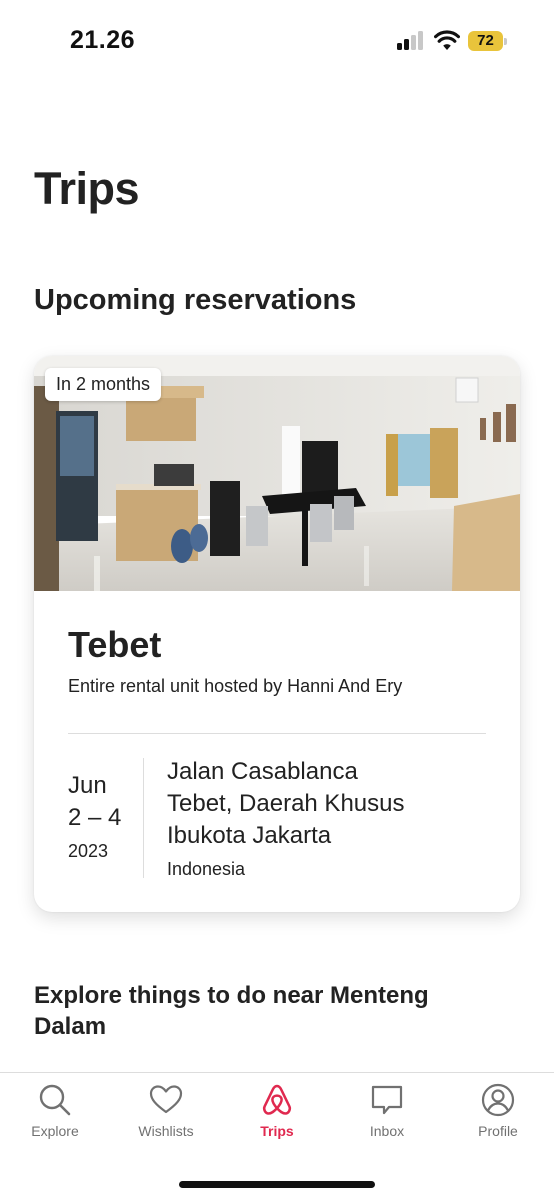 This screenshot has height=1200, width=554. I want to click on wifi-icon, so click(447, 40).